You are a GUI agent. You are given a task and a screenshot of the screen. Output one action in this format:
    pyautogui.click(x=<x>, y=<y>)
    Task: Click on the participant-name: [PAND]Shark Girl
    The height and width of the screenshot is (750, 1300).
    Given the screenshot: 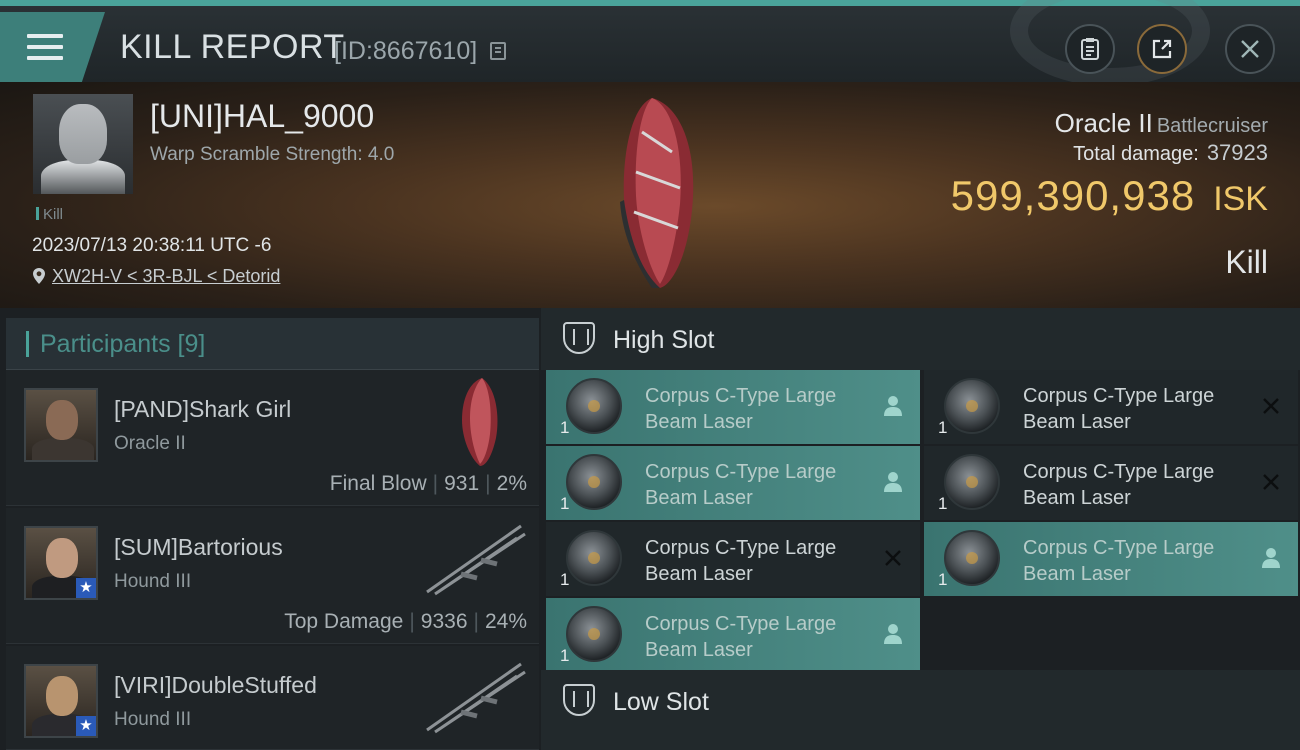 What is the action you would take?
    pyautogui.click(x=203, y=409)
    